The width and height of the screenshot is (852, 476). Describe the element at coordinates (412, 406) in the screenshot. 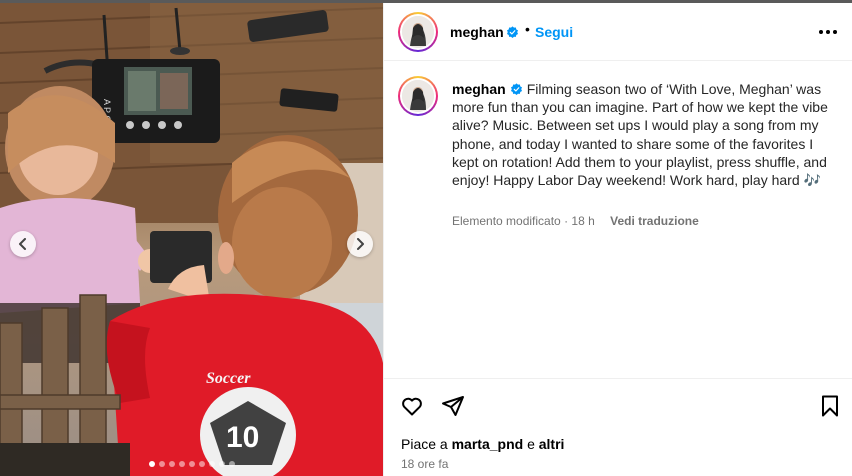

I see `heart-icon` at that location.